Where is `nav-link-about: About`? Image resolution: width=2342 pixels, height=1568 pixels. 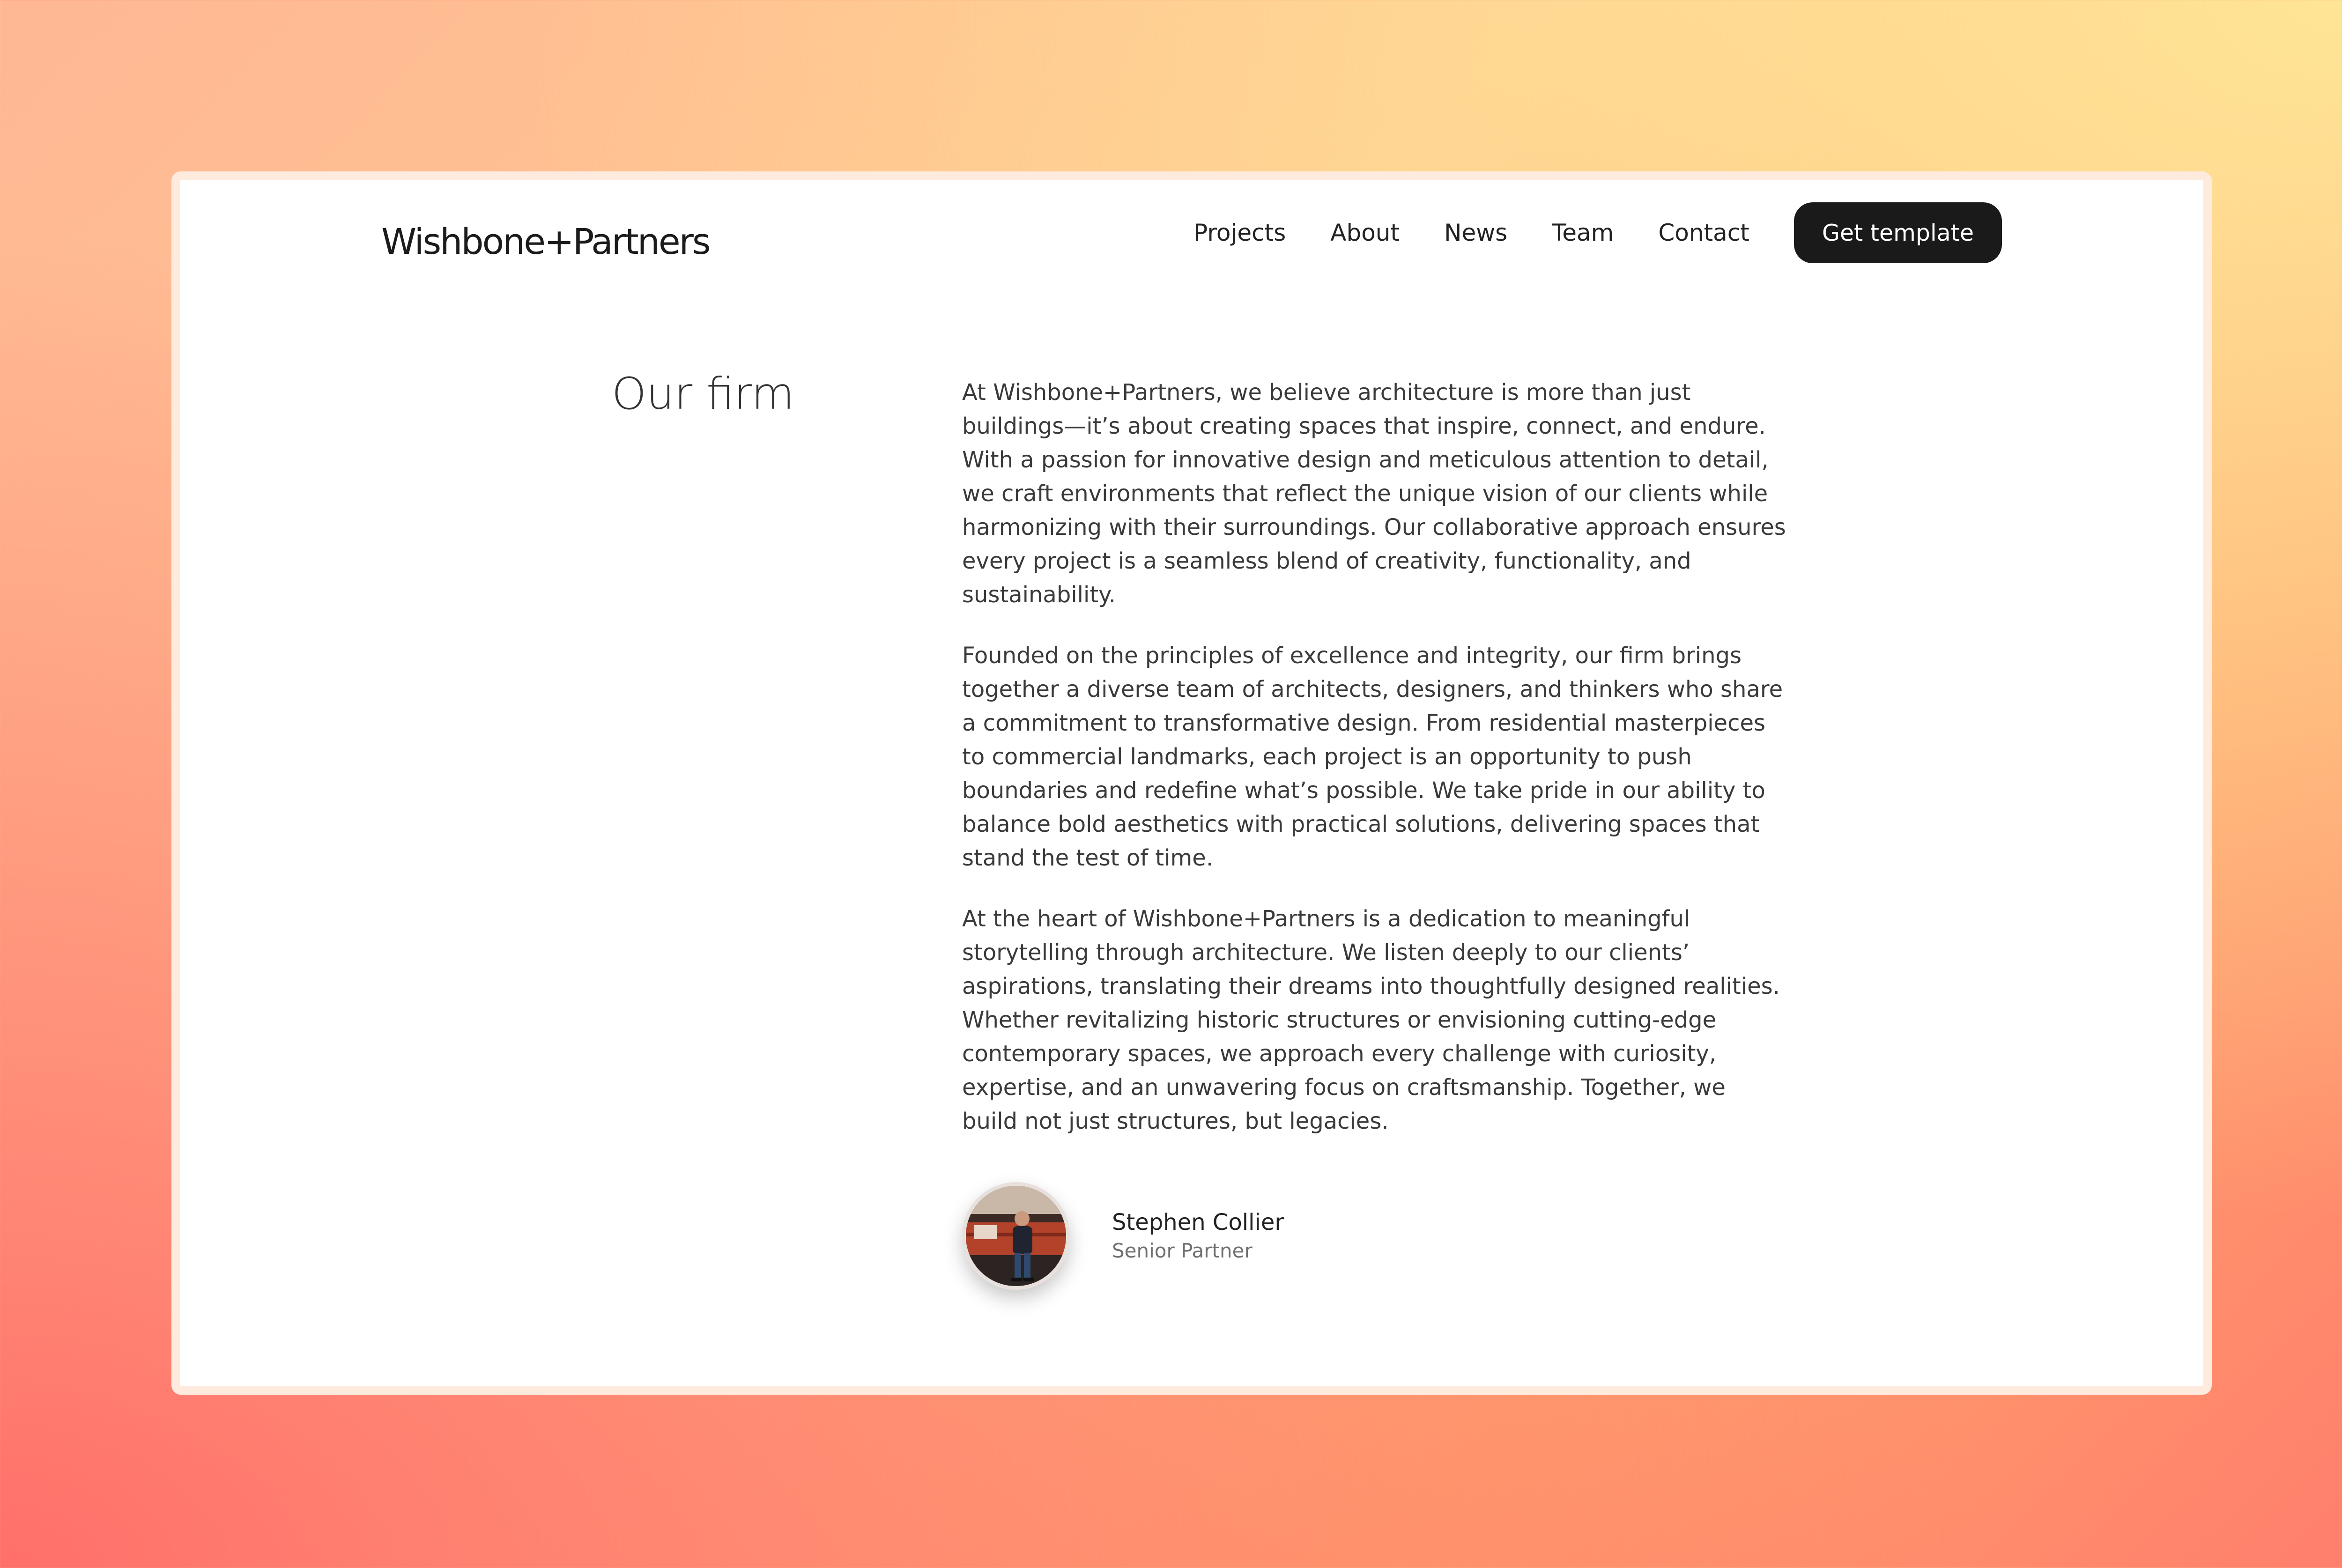
nav-link-about: About is located at coordinates (1365, 232).